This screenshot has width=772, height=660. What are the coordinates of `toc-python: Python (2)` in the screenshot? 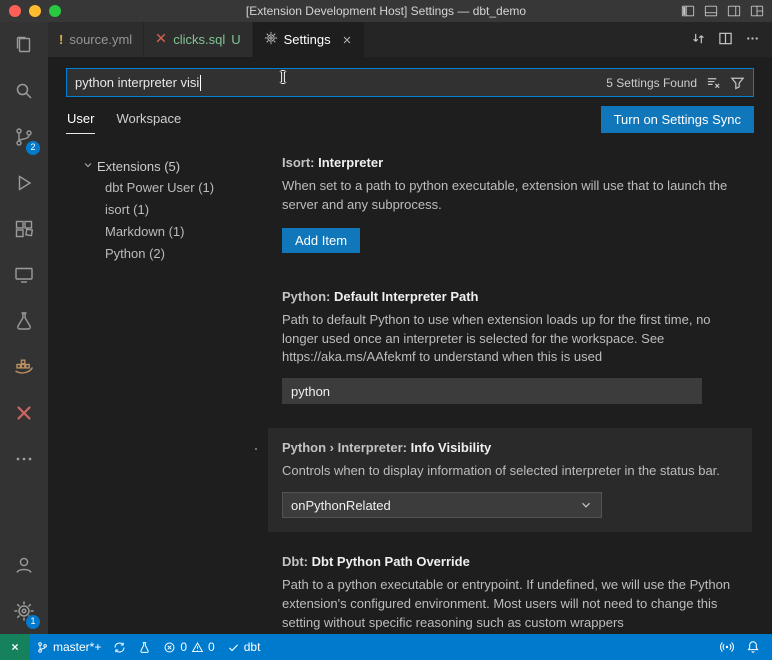 It's located at (151, 254).